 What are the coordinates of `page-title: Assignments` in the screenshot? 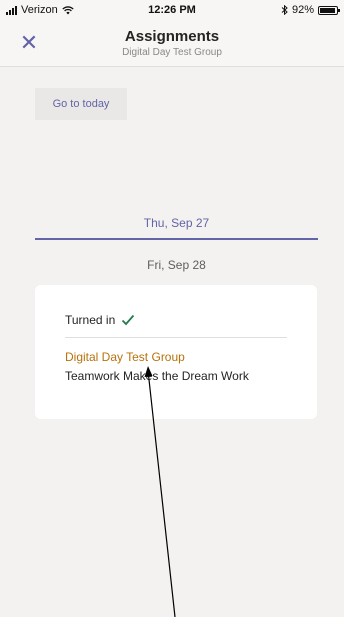 It's located at (172, 36).